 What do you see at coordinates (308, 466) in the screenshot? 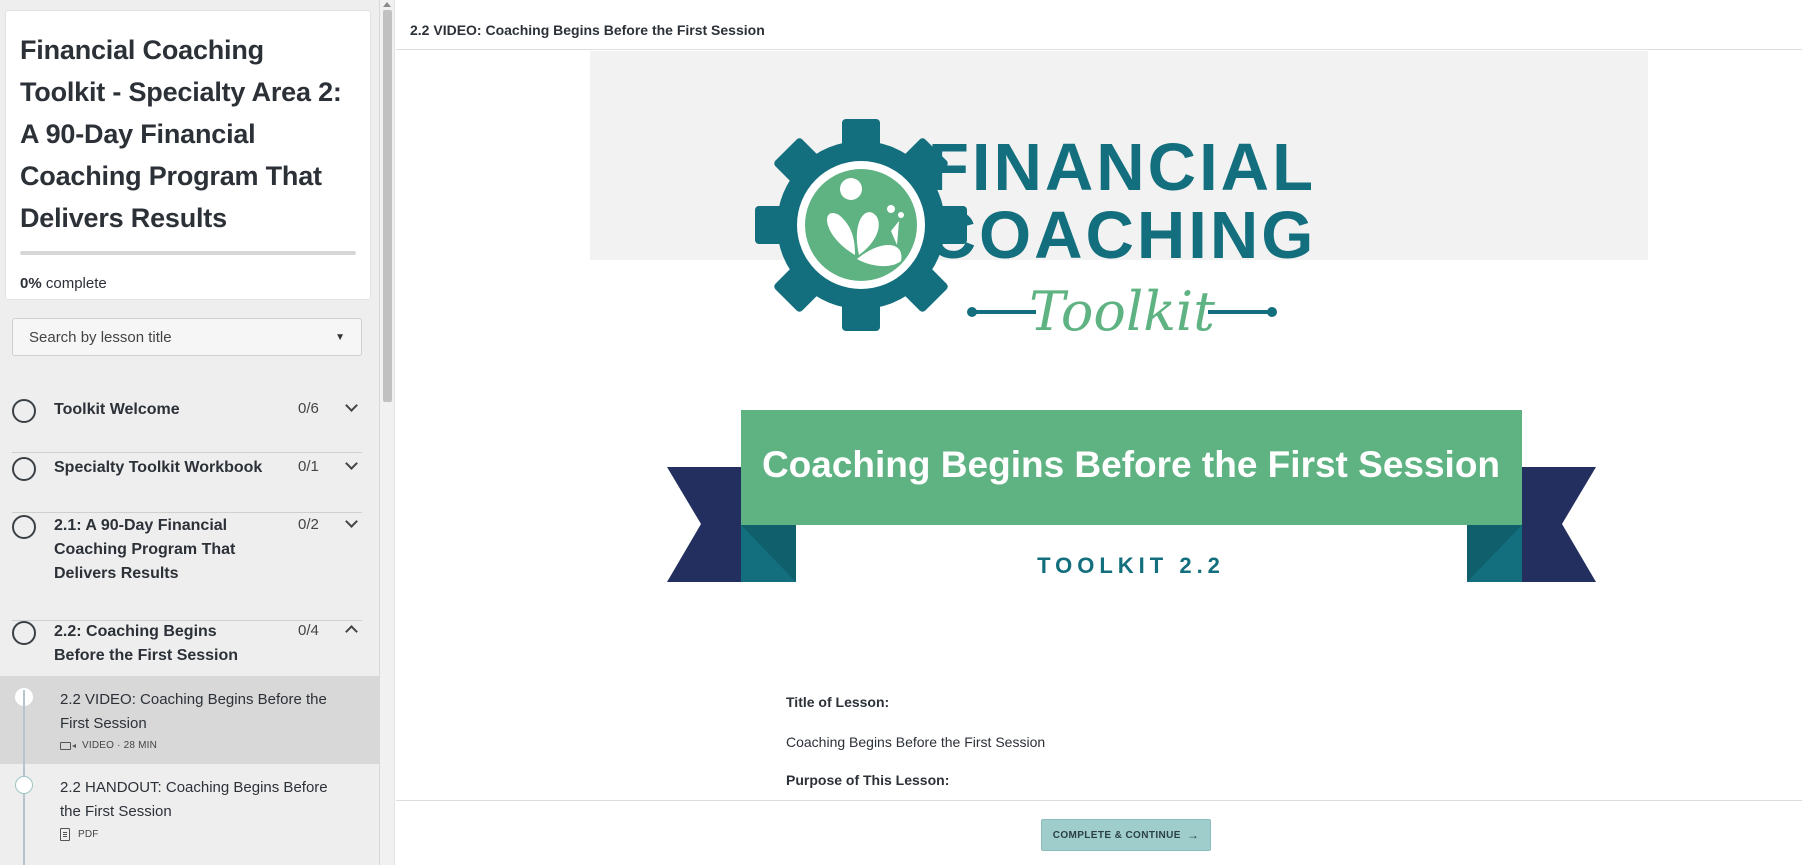
I see `chapter-count: 0/1` at bounding box center [308, 466].